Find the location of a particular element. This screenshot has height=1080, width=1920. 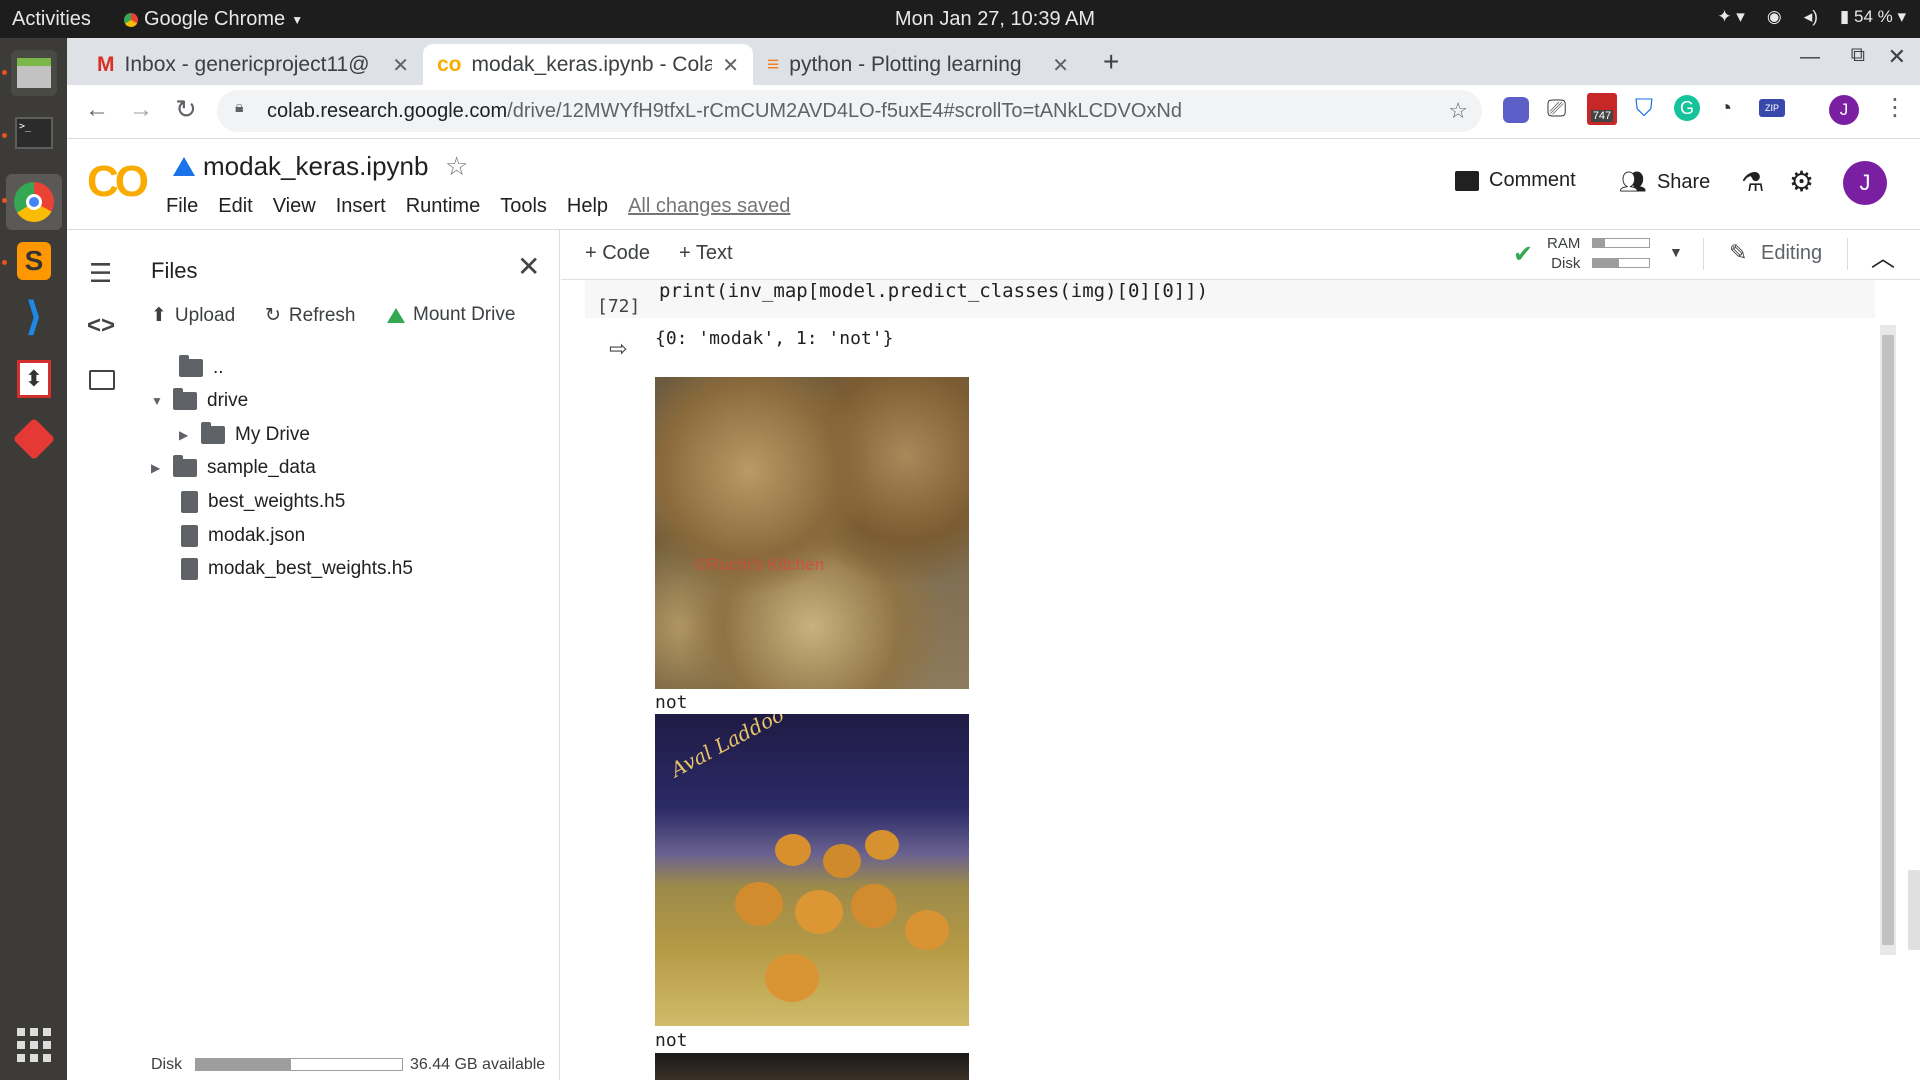

git-app-icon is located at coordinates (34, 439).